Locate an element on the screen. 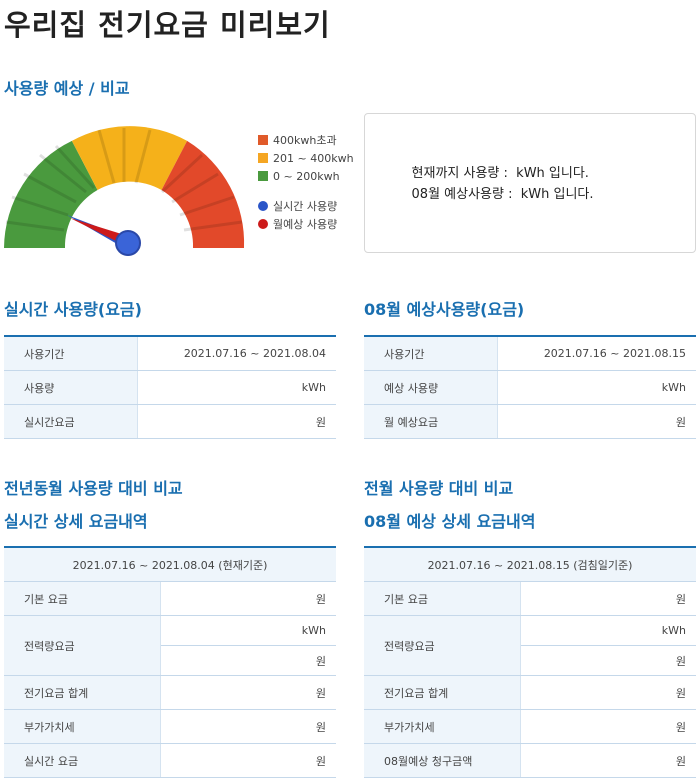  forecast-usage-line: 08월 예상사용량 : kWh 입니다. is located at coordinates (502, 194).